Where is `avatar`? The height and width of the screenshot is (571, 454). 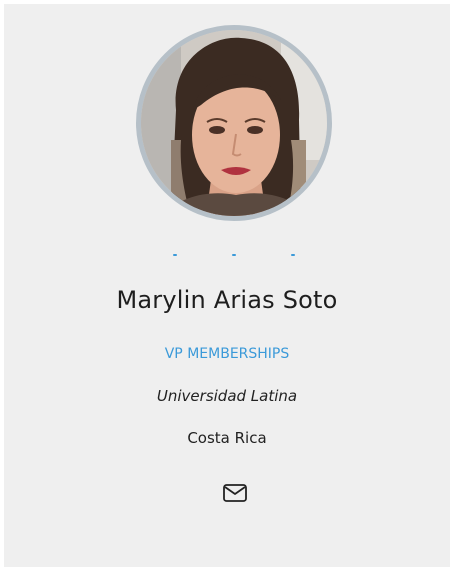
avatar is located at coordinates (234, 123).